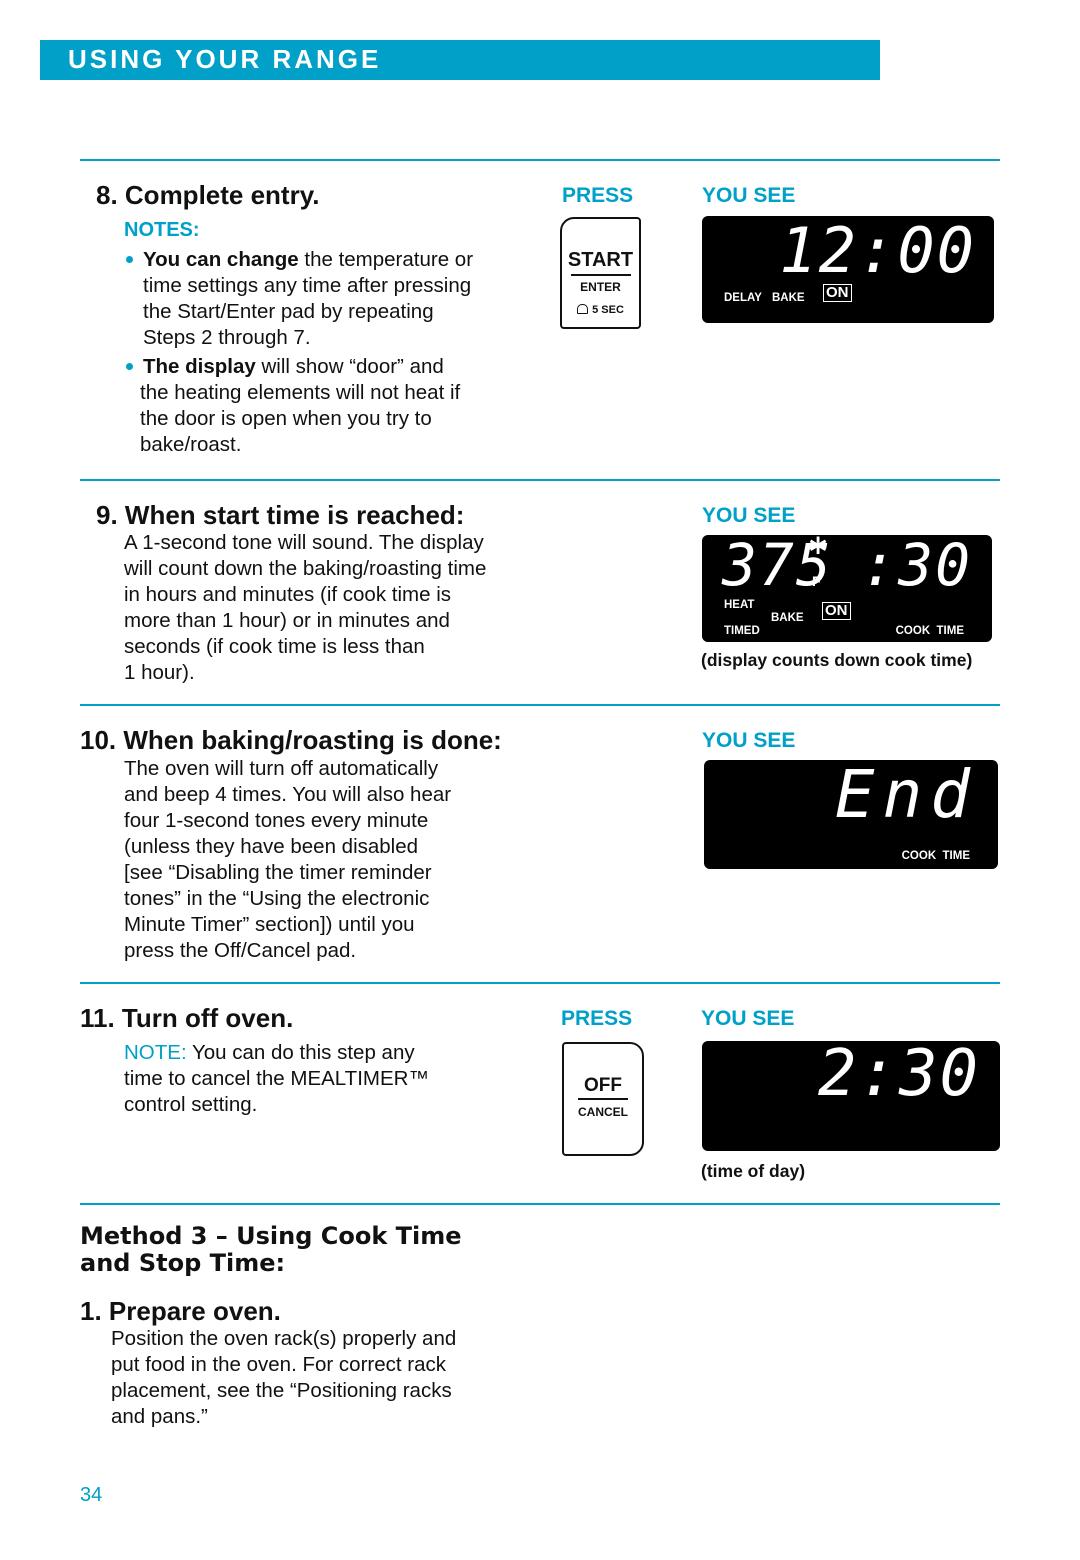 This screenshot has width=1080, height=1560. Describe the element at coordinates (199, 366) in the screenshot. I see `note-2-bold: The display` at that location.